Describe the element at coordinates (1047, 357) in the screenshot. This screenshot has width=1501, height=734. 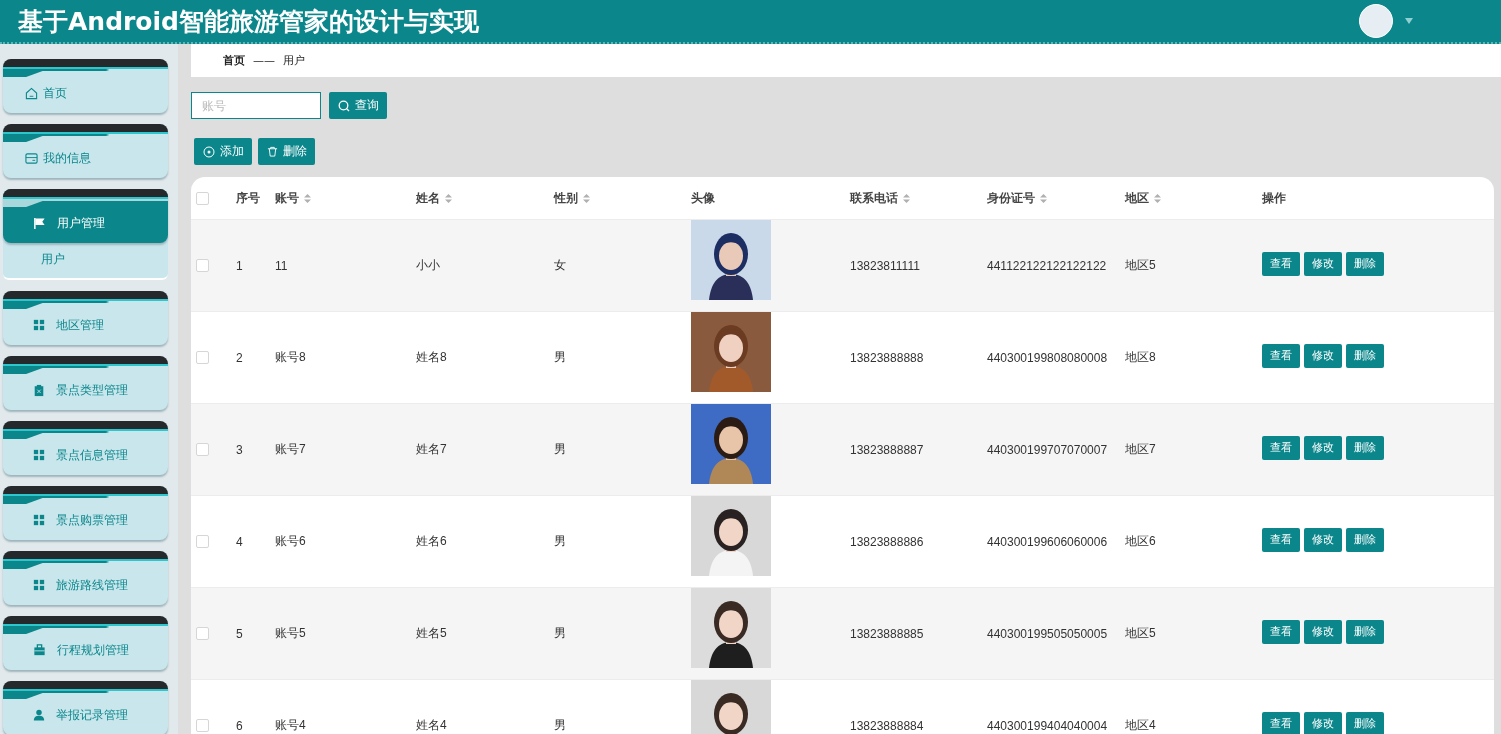
I see `table-cell: 440300199808080008` at that location.